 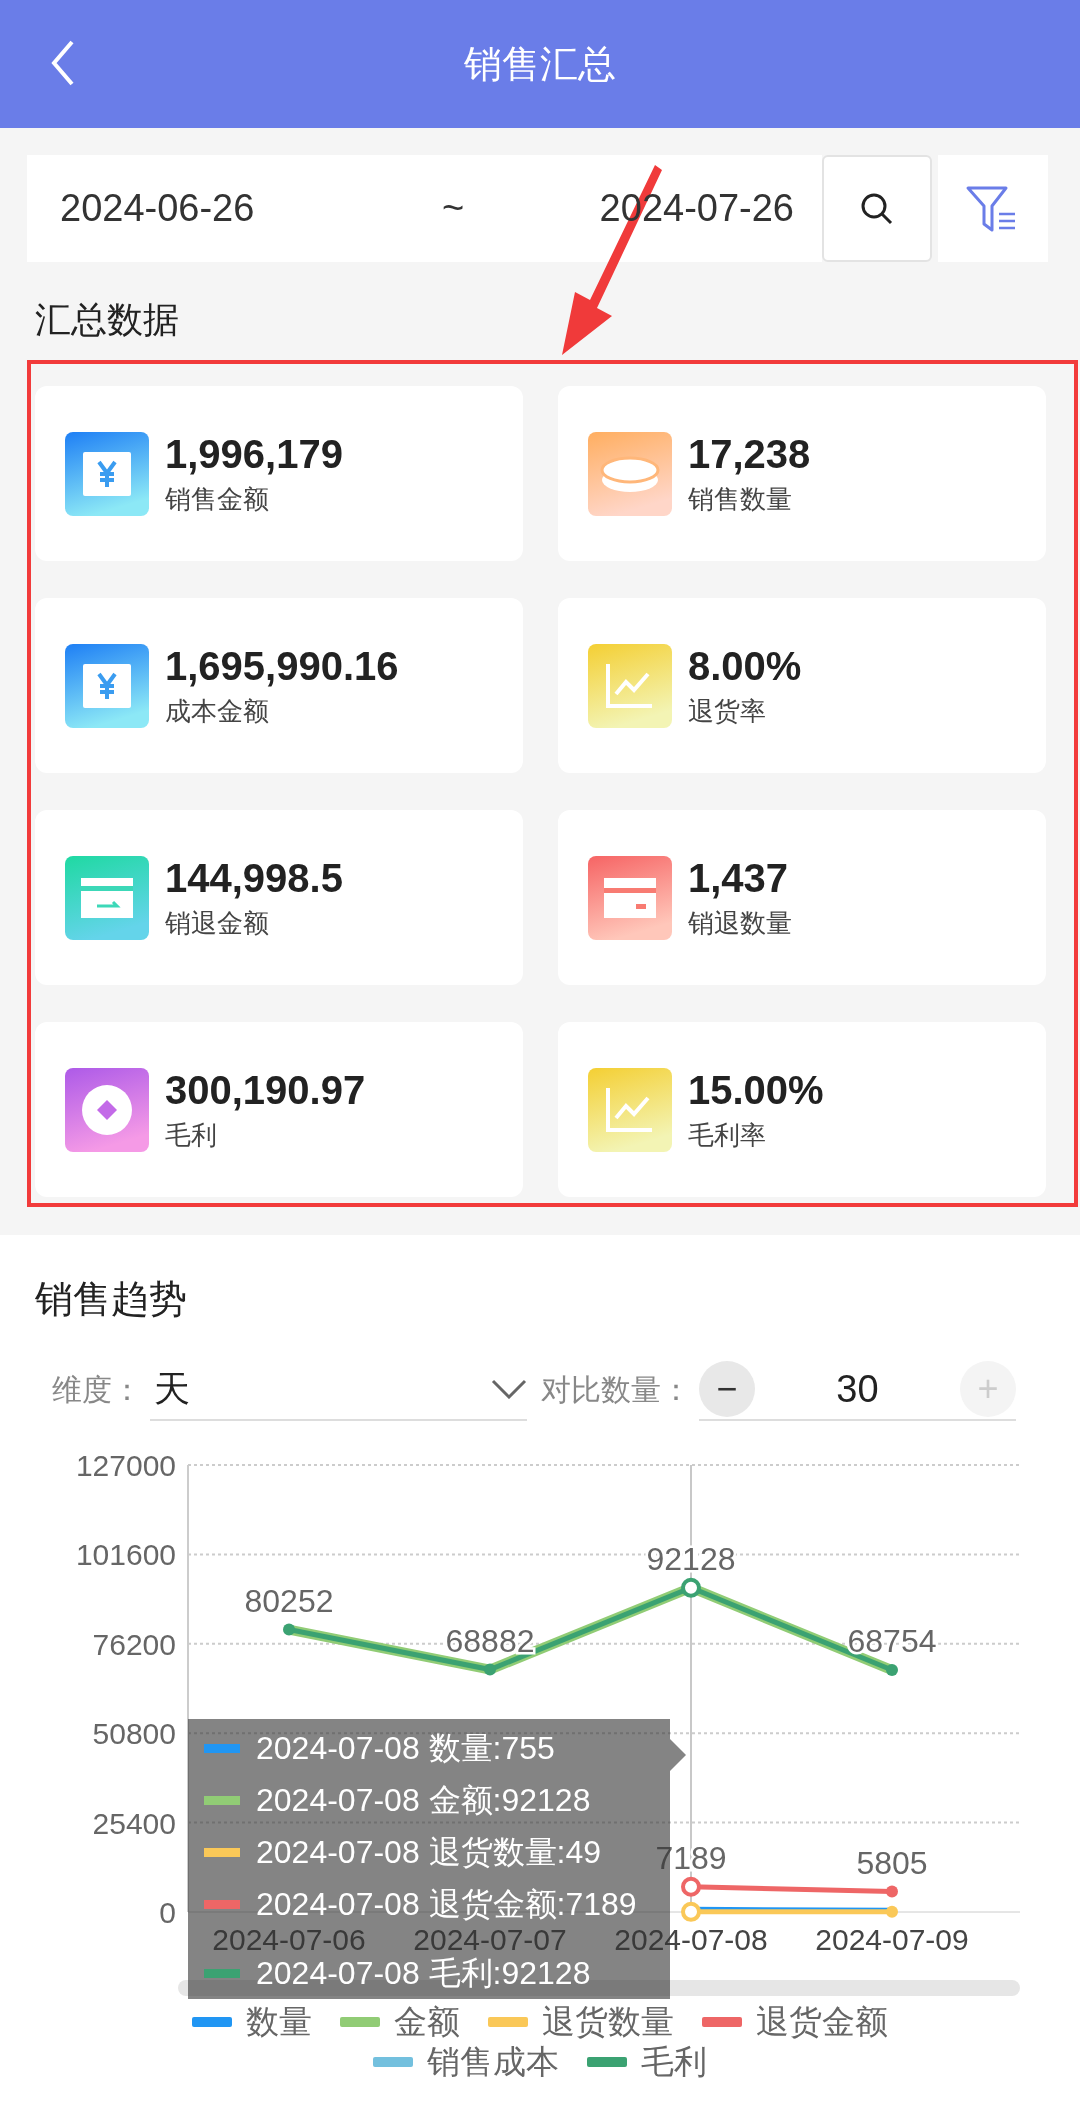 What do you see at coordinates (282, 666) in the screenshot?
I see `stat-value: 1,695,990.16` at bounding box center [282, 666].